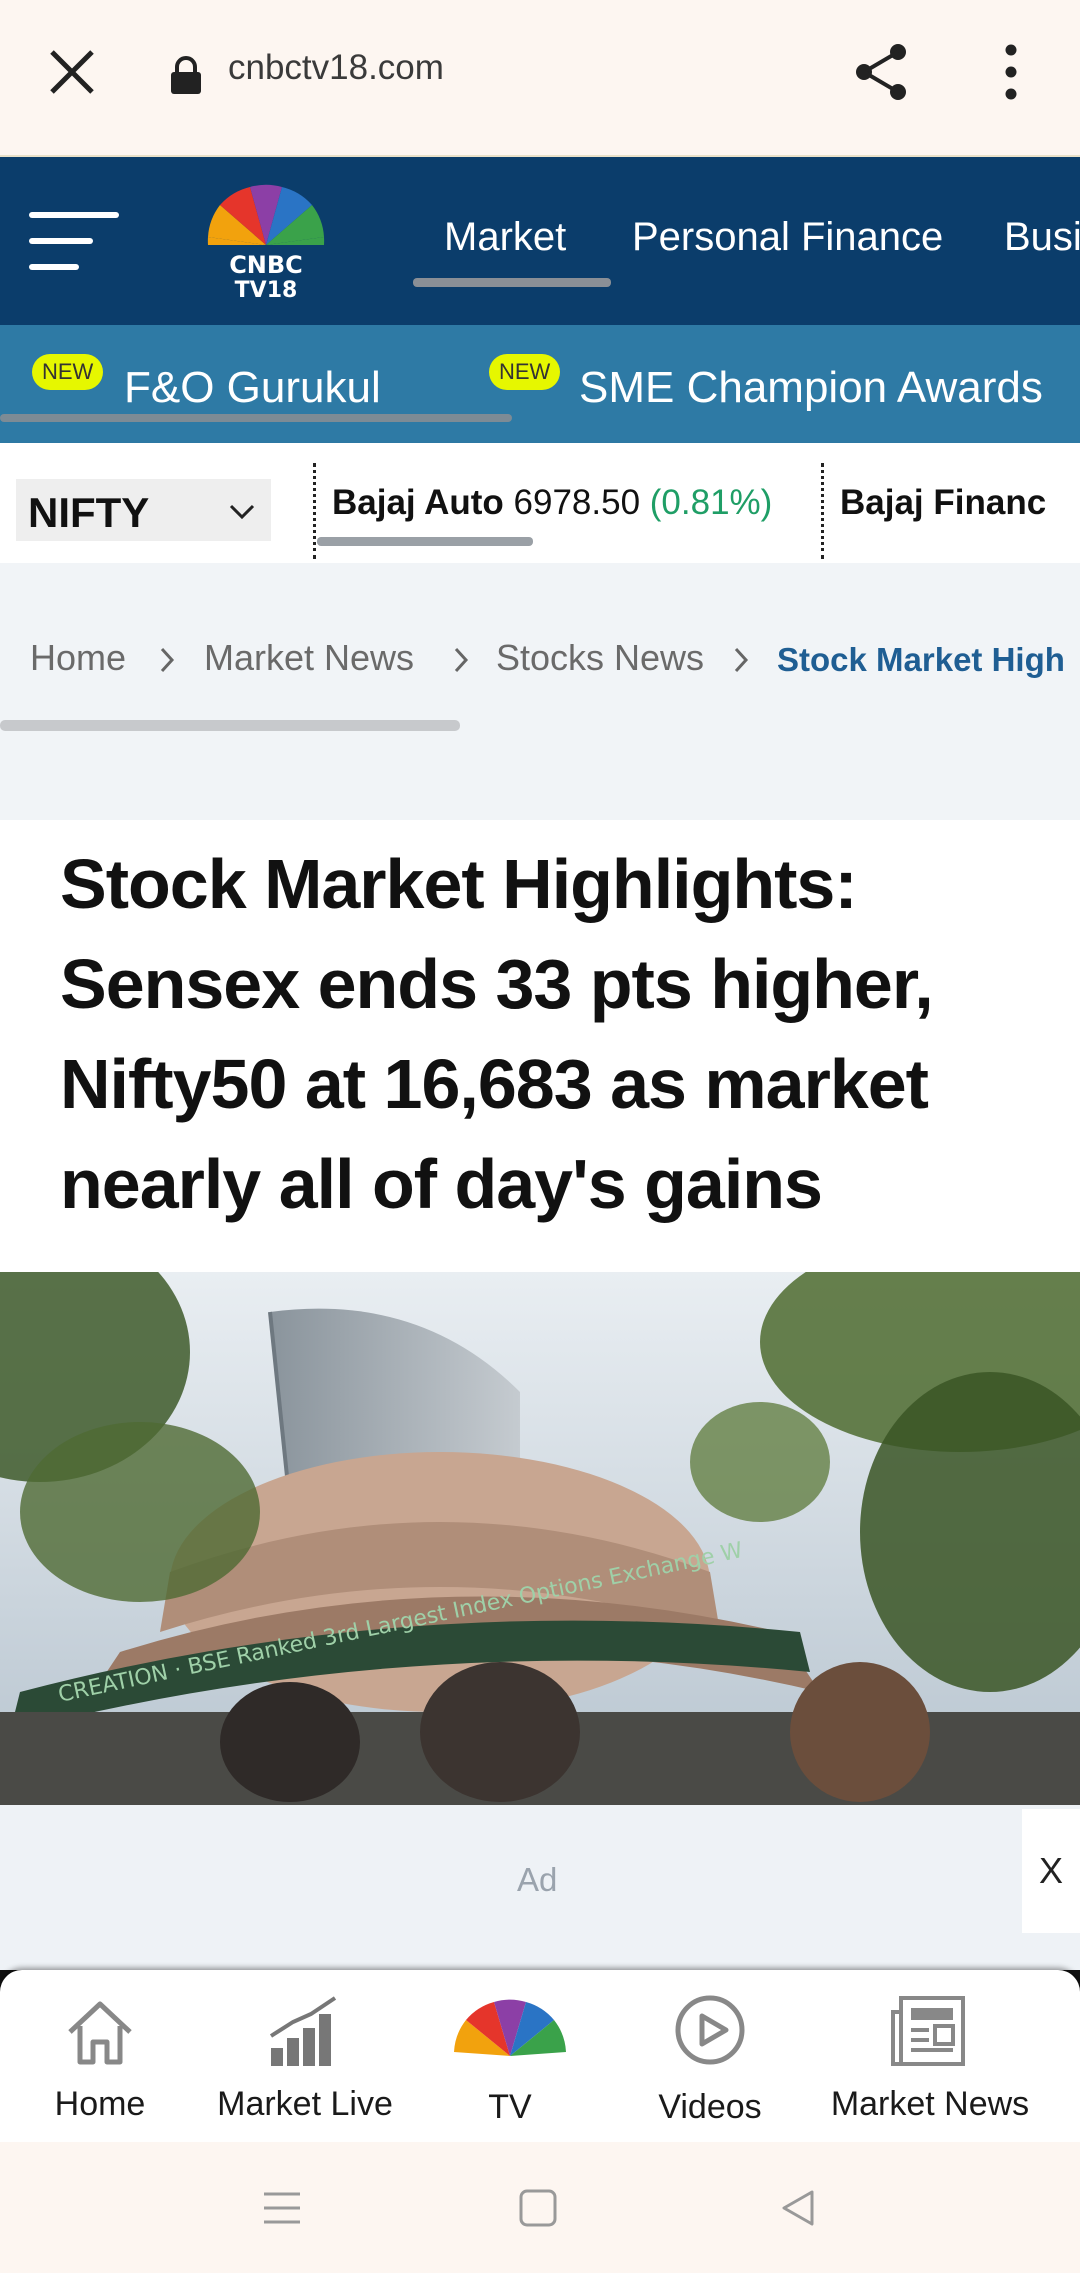  What do you see at coordinates (710, 2107) in the screenshot?
I see `bottom-nav-label: Videos` at bounding box center [710, 2107].